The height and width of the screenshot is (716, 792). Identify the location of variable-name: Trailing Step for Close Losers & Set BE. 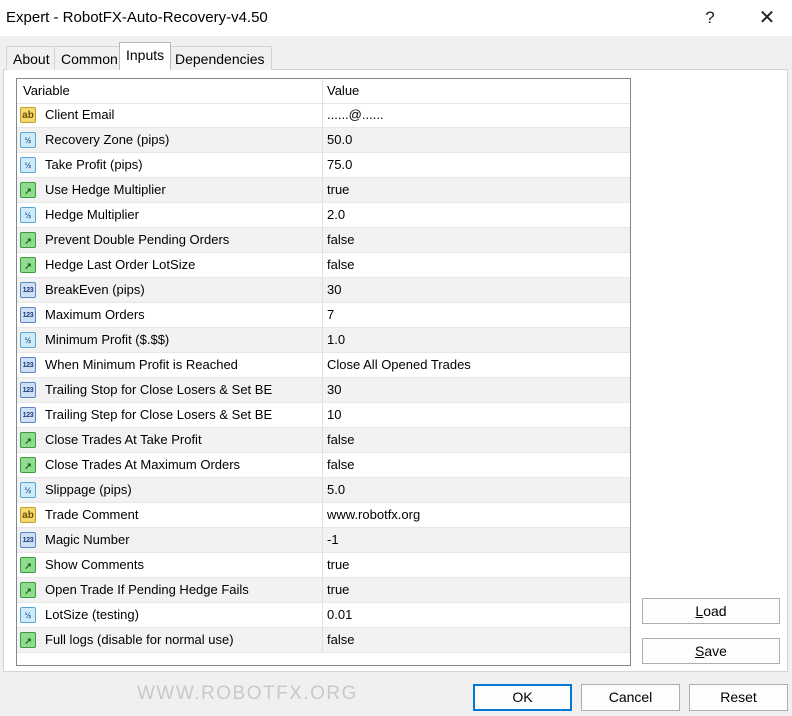
(159, 414).